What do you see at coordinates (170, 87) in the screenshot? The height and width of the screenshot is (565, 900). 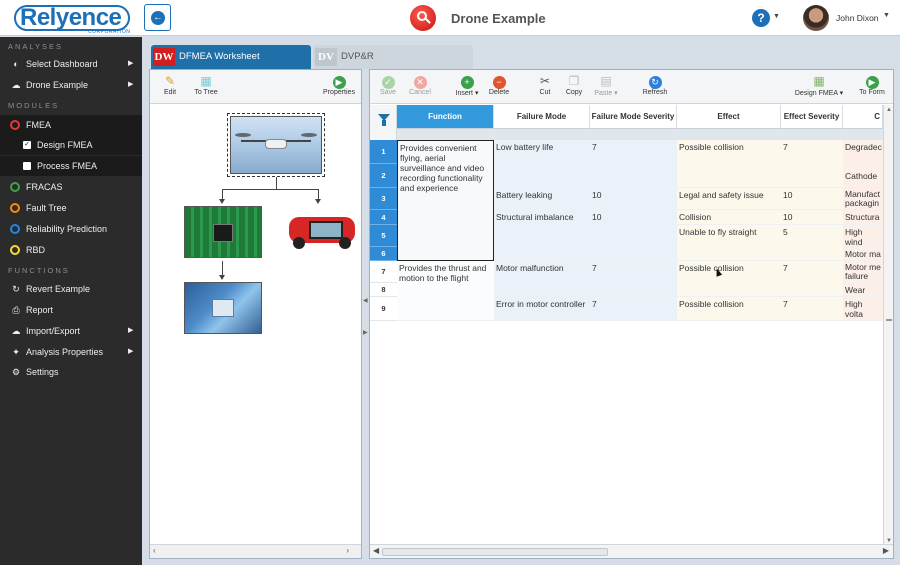 I see `edit-button: ✎ Edit` at bounding box center [170, 87].